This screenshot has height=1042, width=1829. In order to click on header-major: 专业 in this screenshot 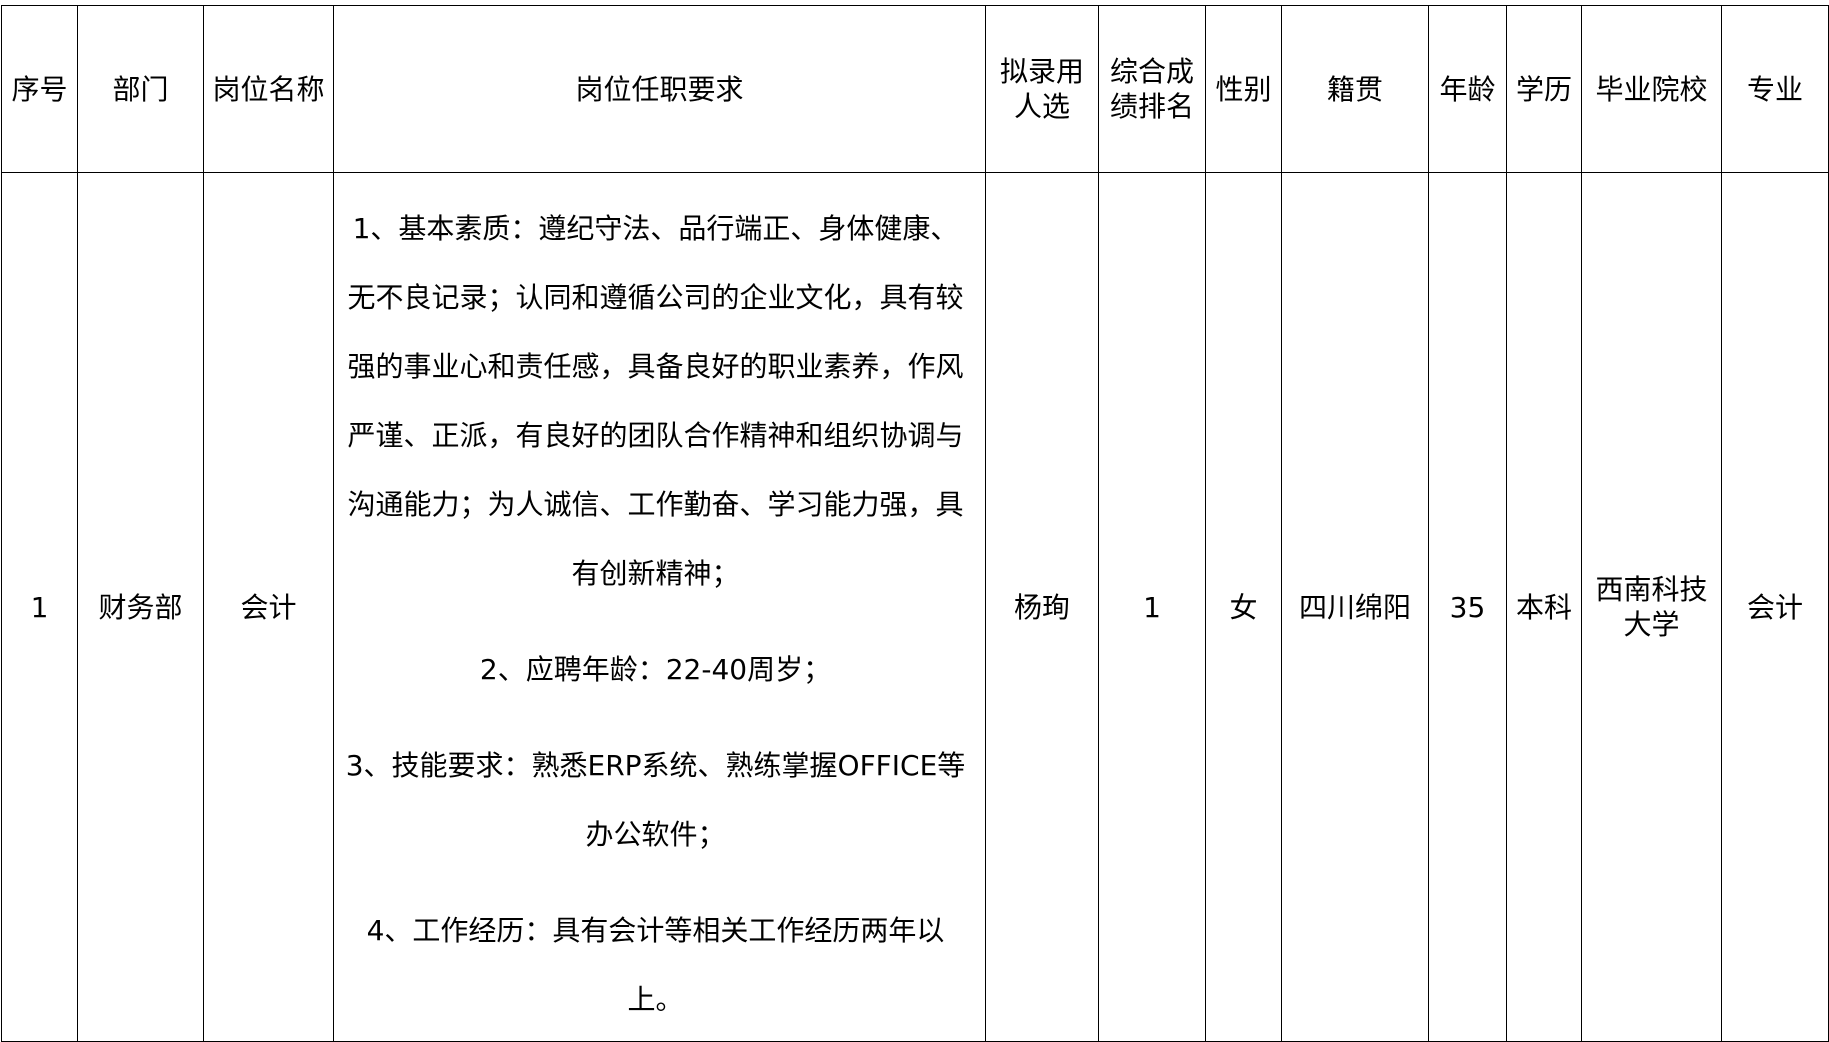, I will do `click(1775, 89)`.